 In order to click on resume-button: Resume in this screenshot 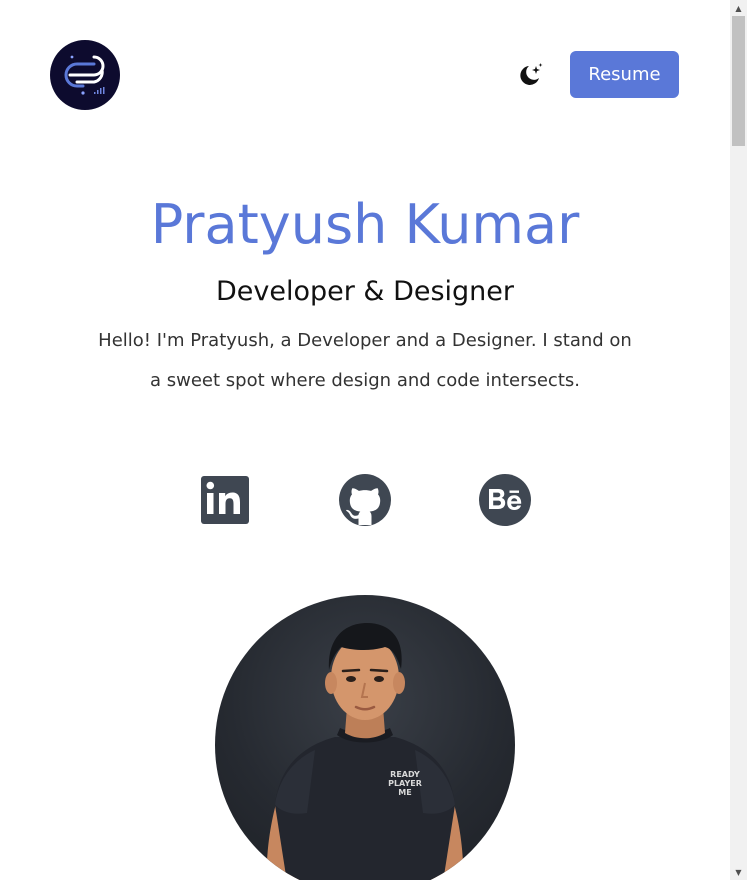, I will do `click(624, 74)`.